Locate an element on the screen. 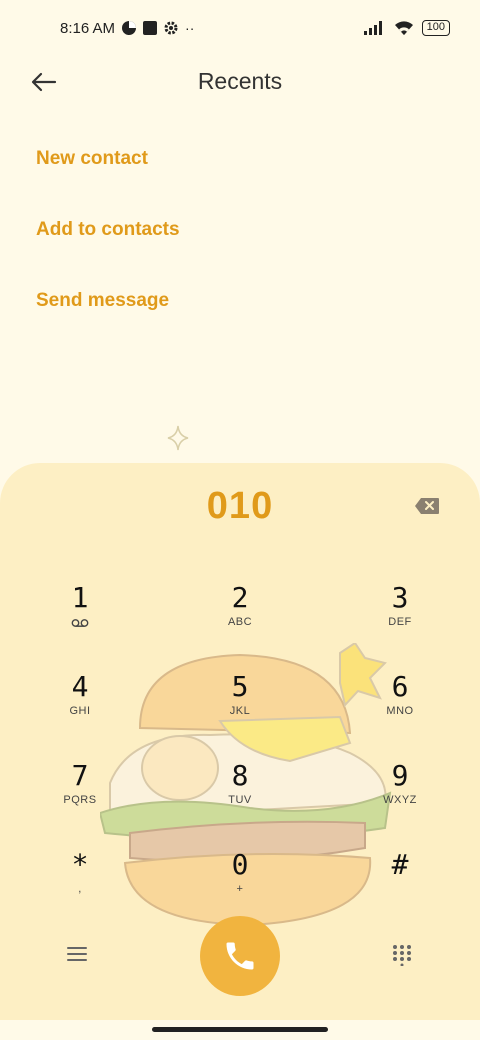 The width and height of the screenshot is (480, 1040). key-digit: 4 is located at coordinates (80, 686).